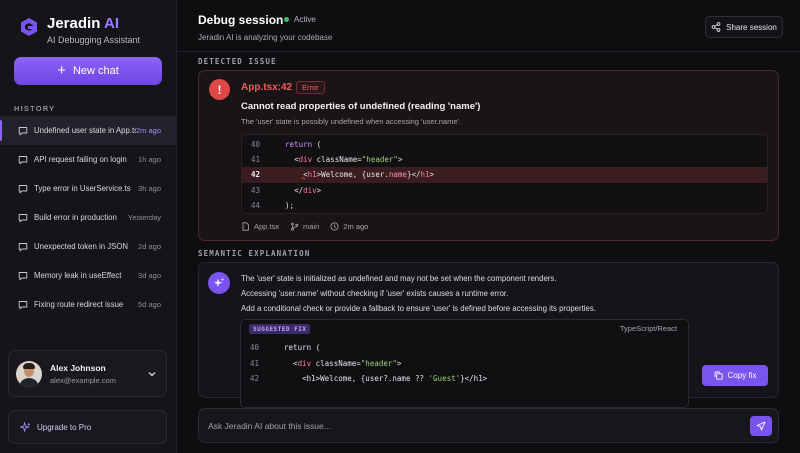 The width and height of the screenshot is (800, 453). Describe the element at coordinates (254, 253) in the screenshot. I see `semantic-explanation-heading: SEMANTIC EXPLANATION` at that location.